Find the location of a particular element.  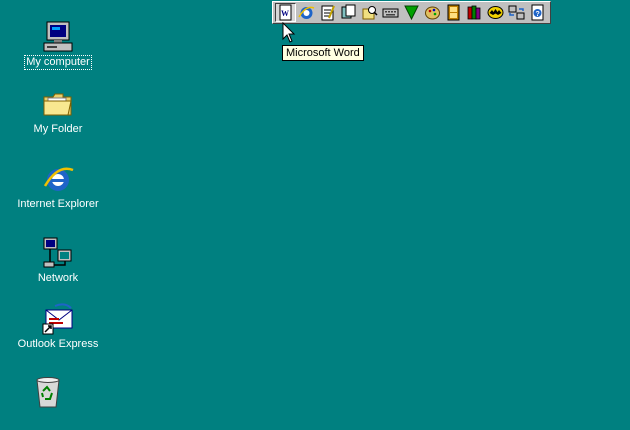

quick-launch-copy-button is located at coordinates (348, 12).